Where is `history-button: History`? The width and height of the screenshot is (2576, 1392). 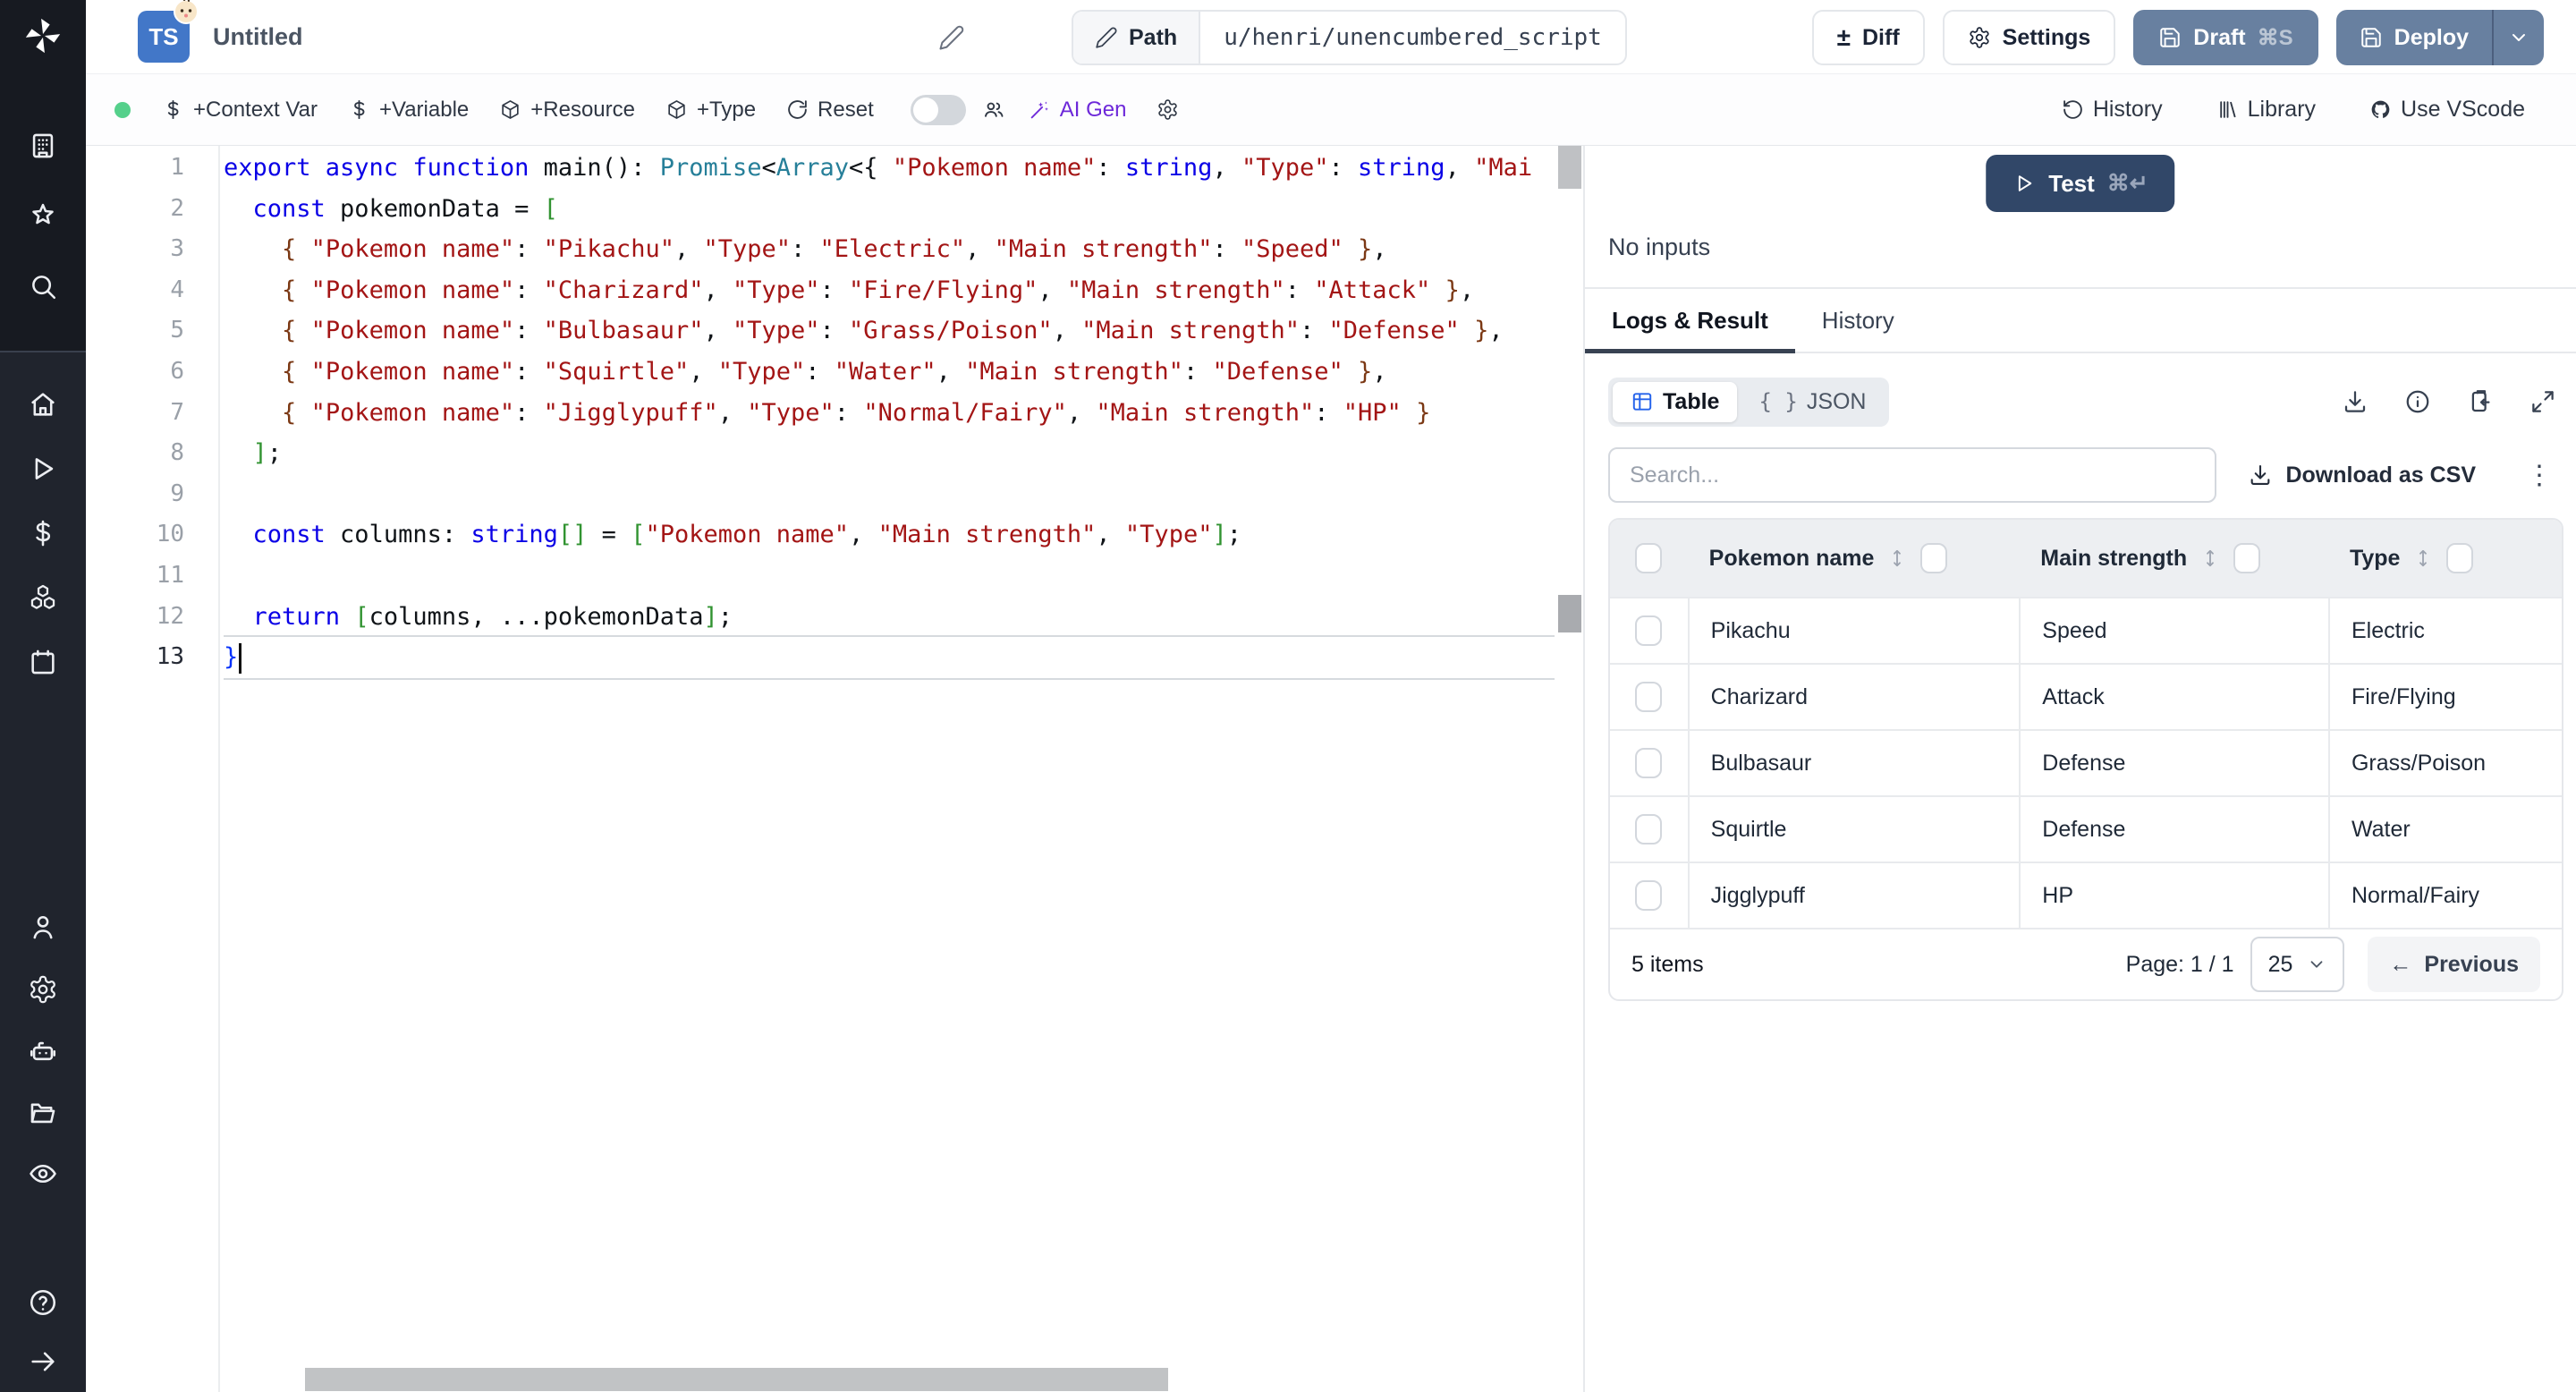 history-button: History is located at coordinates (2112, 110).